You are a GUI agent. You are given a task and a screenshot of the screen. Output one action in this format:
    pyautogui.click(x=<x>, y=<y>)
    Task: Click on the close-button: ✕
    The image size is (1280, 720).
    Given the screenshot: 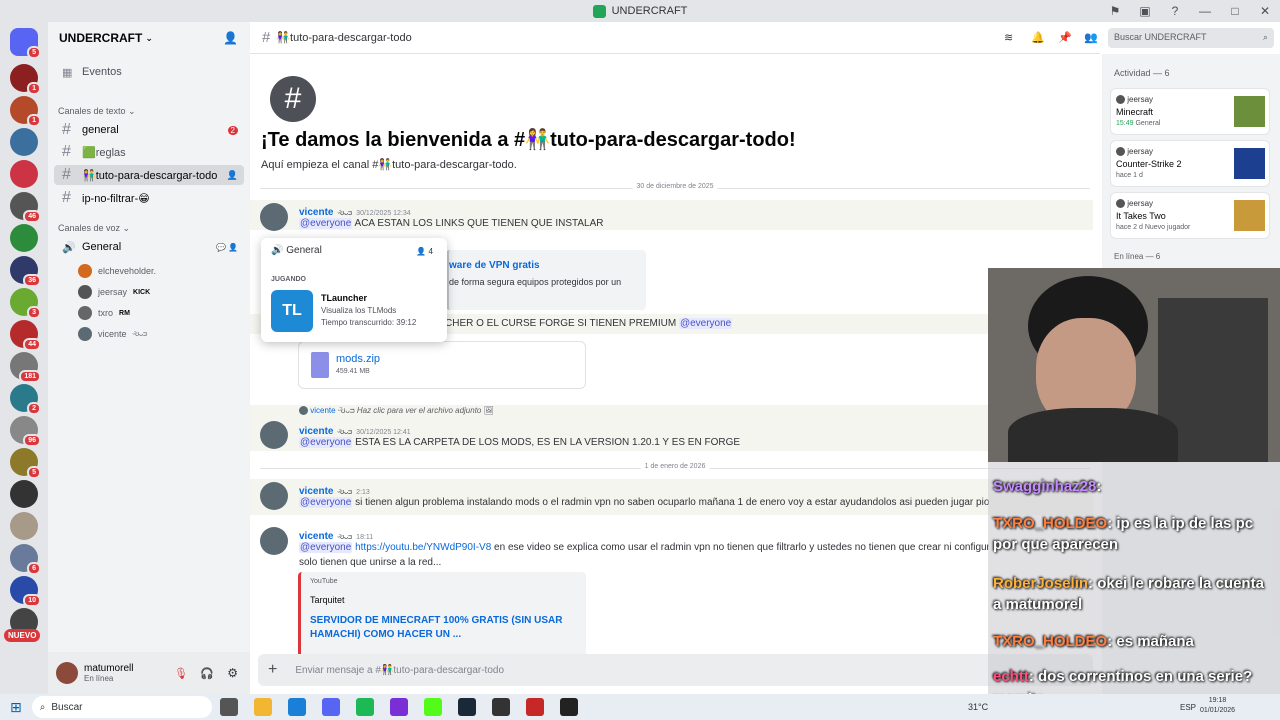 What is the action you would take?
    pyautogui.click(x=1265, y=11)
    